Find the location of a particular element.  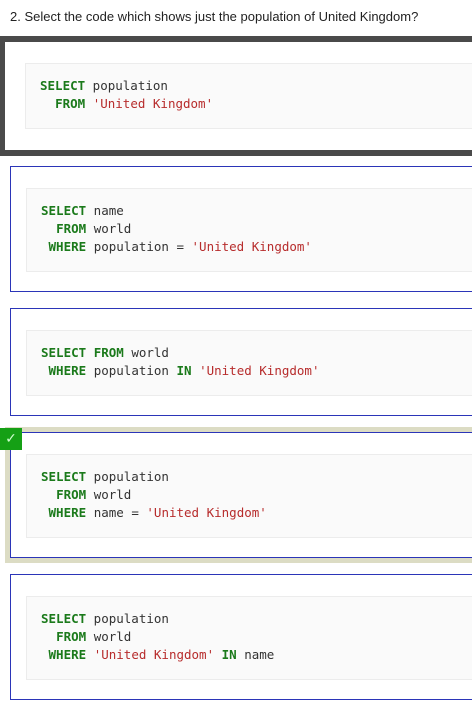

correct-check-icon: ✓ is located at coordinates (11, 439).